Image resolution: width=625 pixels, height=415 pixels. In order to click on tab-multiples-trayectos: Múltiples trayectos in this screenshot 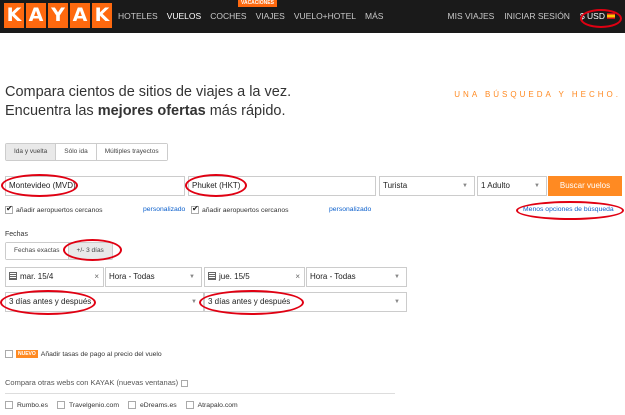, I will do `click(131, 152)`.